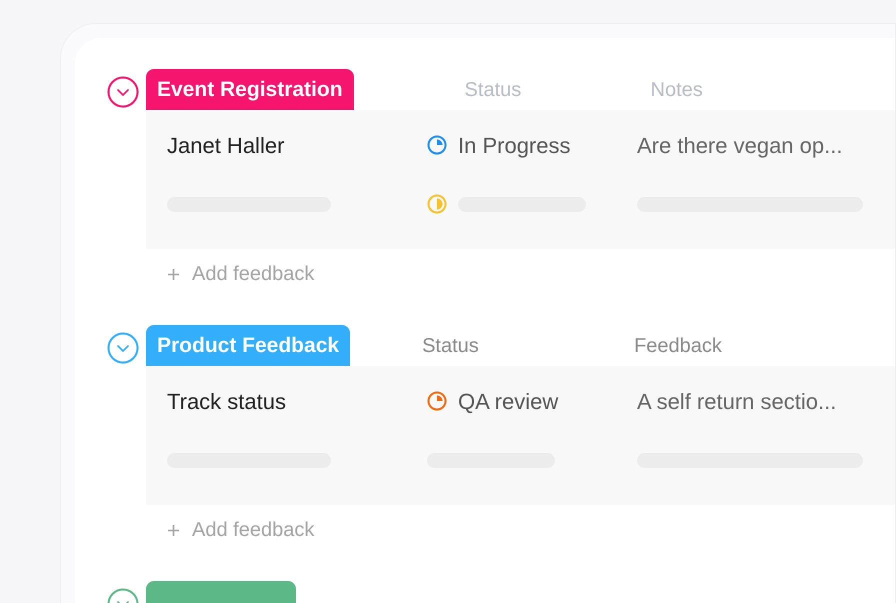 The width and height of the screenshot is (896, 603). Describe the element at coordinates (678, 346) in the screenshot. I see `column-header: Feedback` at that location.